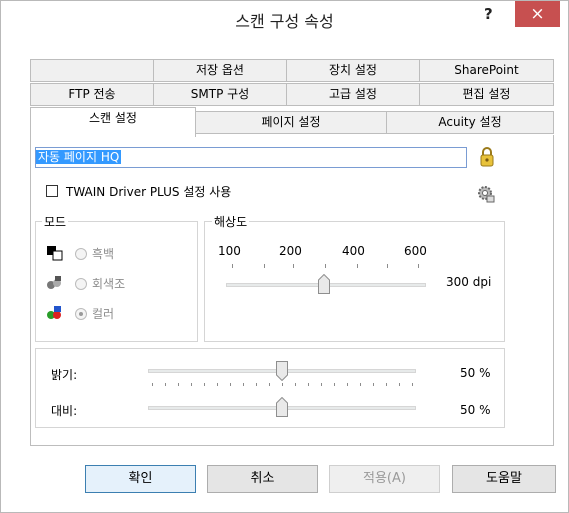 The image size is (569, 513). I want to click on tab-scan-settings: 스캔 설정, so click(113, 122).